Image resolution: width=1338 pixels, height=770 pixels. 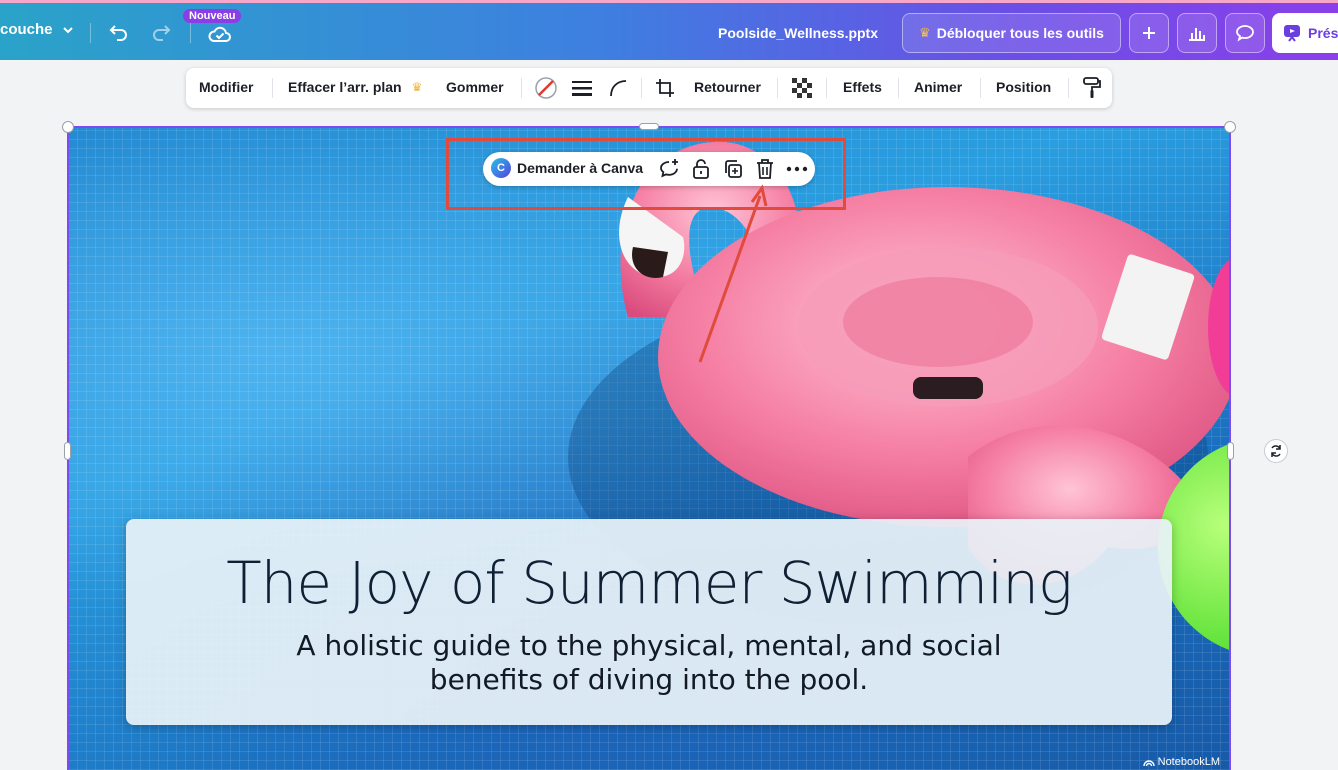 I want to click on resize-handle-right, so click(x=1230, y=451).